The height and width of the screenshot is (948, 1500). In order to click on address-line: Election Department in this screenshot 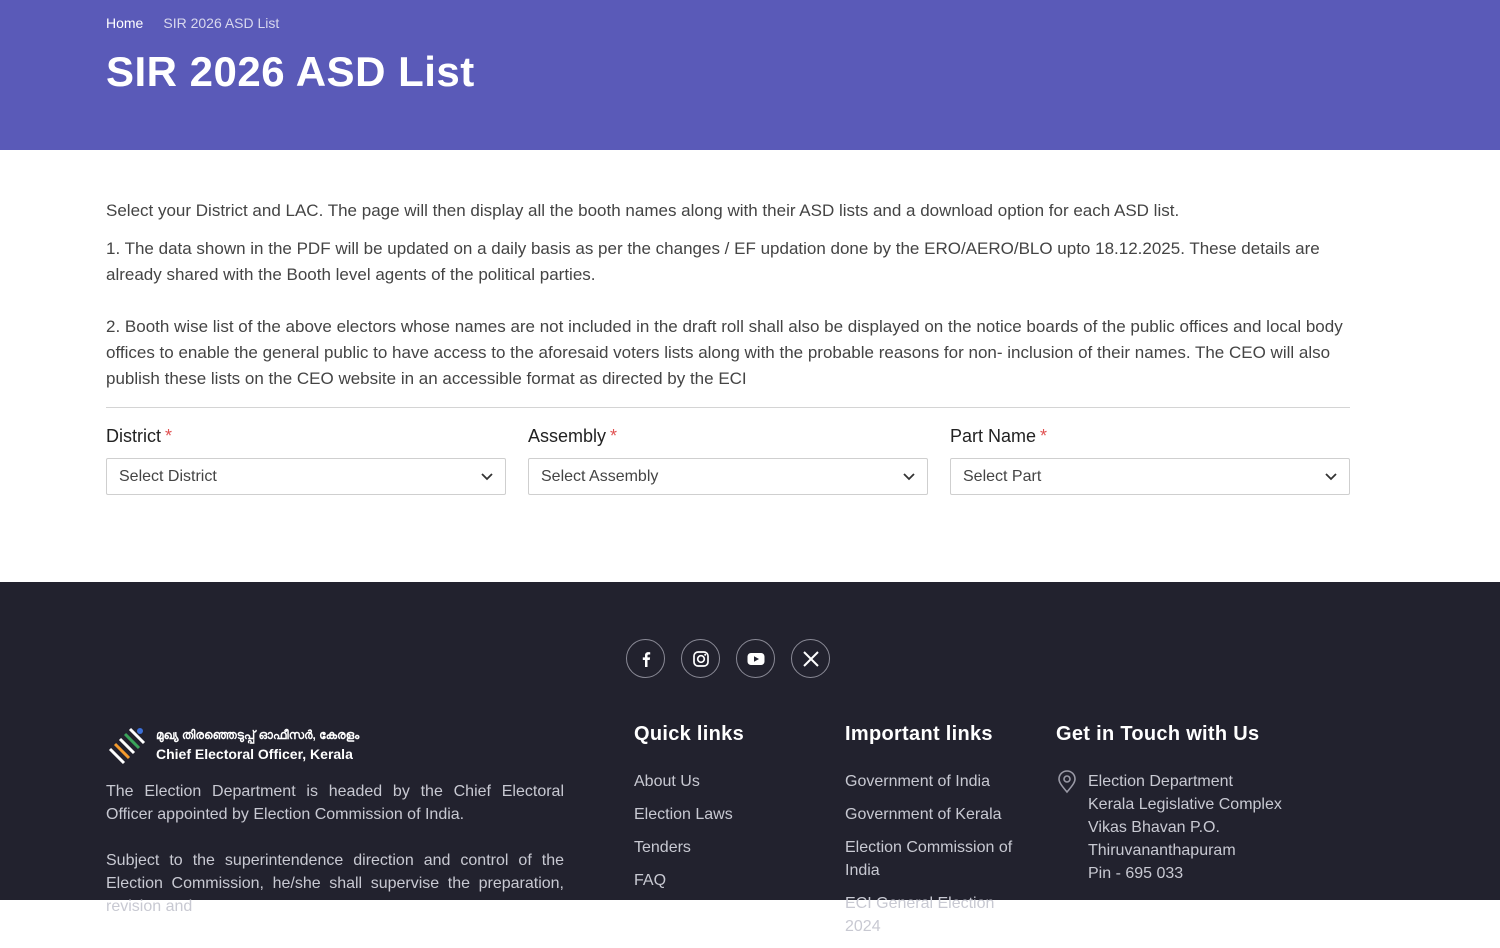, I will do `click(1160, 781)`.